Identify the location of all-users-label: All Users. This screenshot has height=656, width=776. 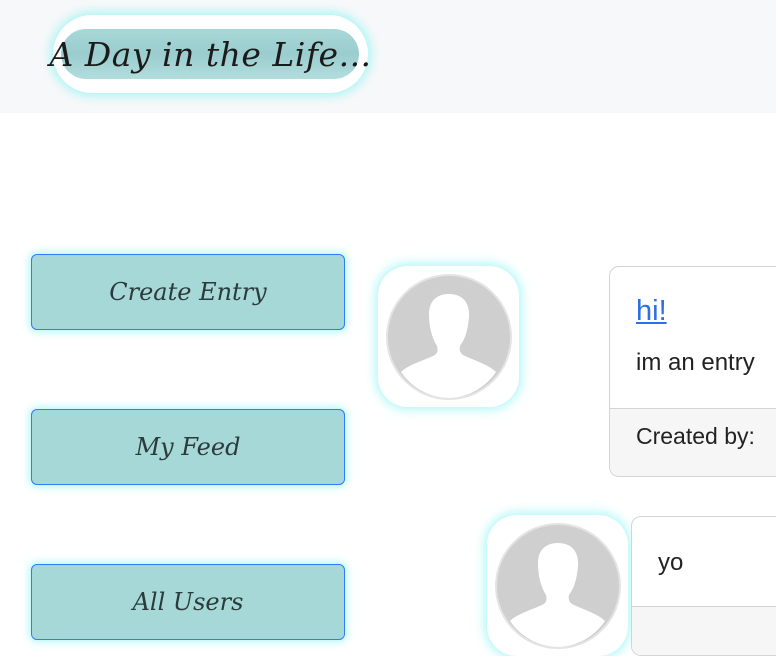
(188, 602).